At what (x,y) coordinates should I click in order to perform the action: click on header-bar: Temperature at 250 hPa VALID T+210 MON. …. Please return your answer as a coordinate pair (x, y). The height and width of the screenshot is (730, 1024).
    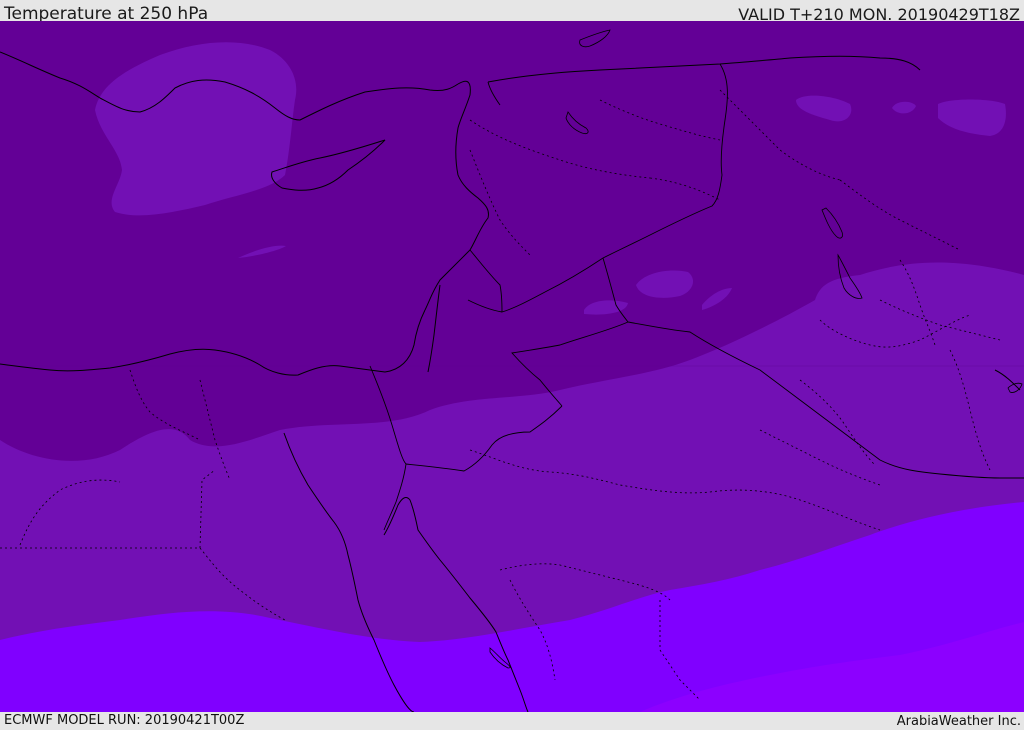
    Looking at the image, I should click on (512, 12).